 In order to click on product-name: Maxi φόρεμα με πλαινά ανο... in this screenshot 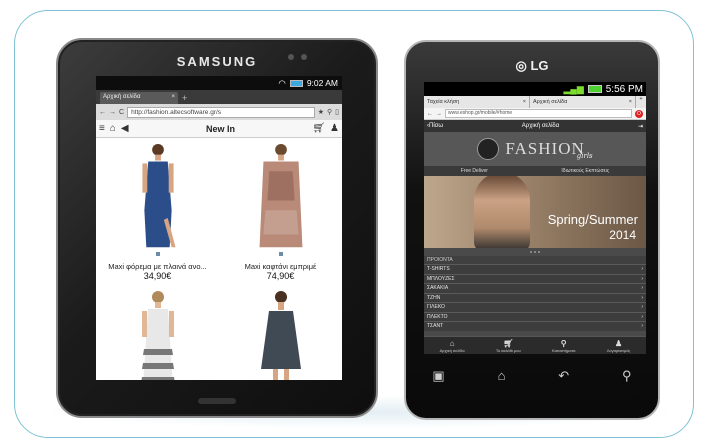, I will do `click(157, 266)`.